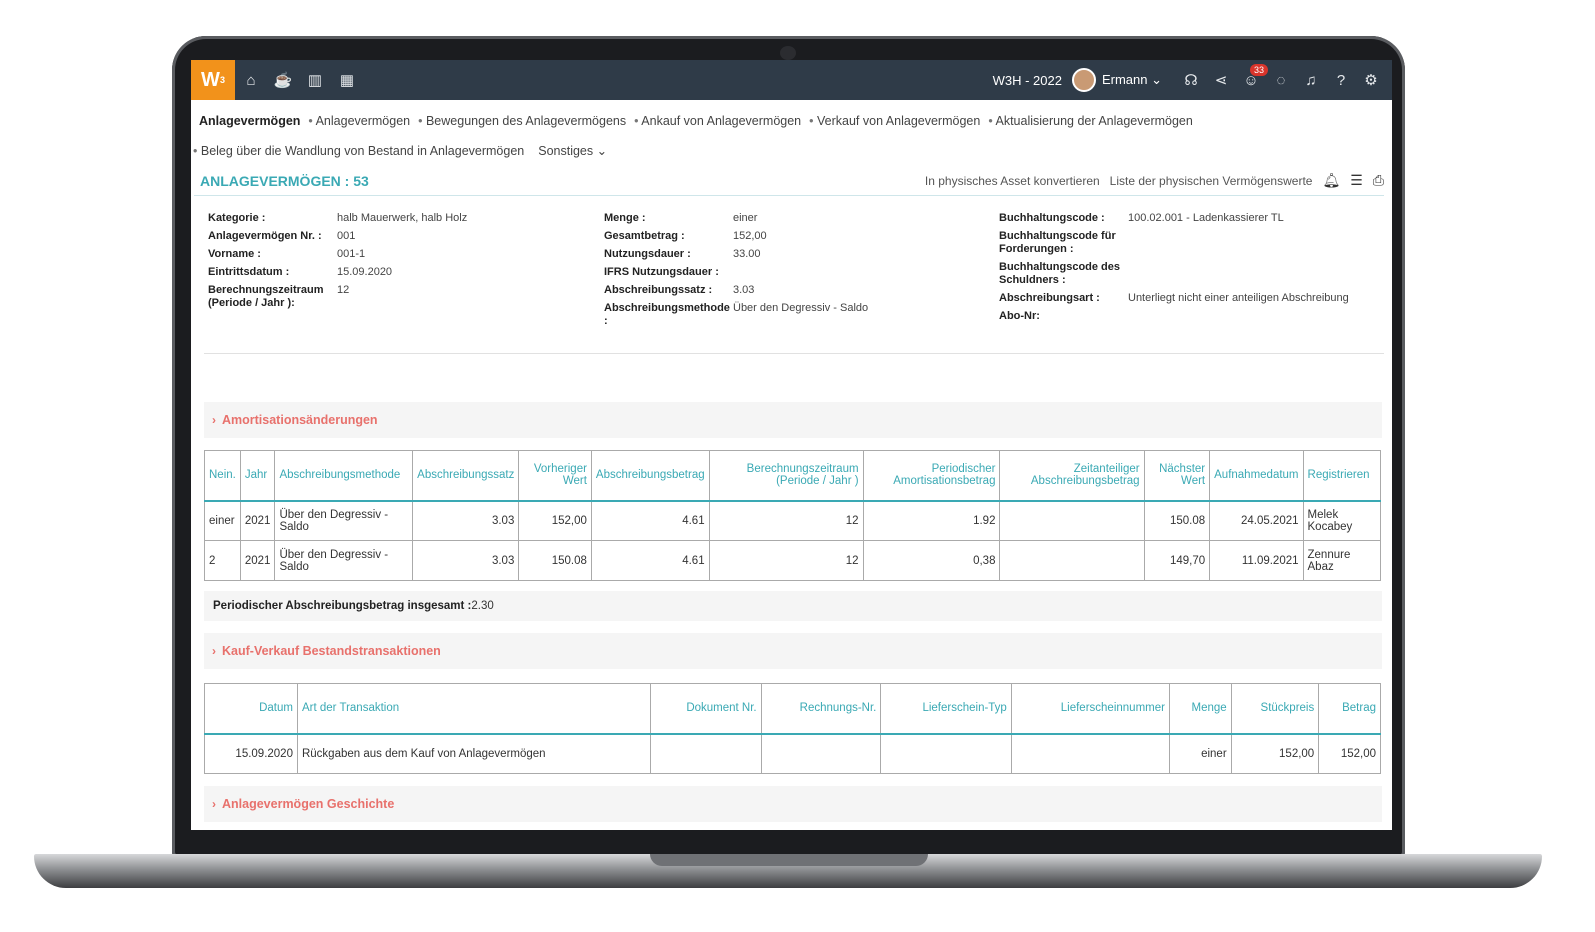  Describe the element at coordinates (650, 476) in the screenshot. I see `column-header: Abschreibungsbetrag` at that location.